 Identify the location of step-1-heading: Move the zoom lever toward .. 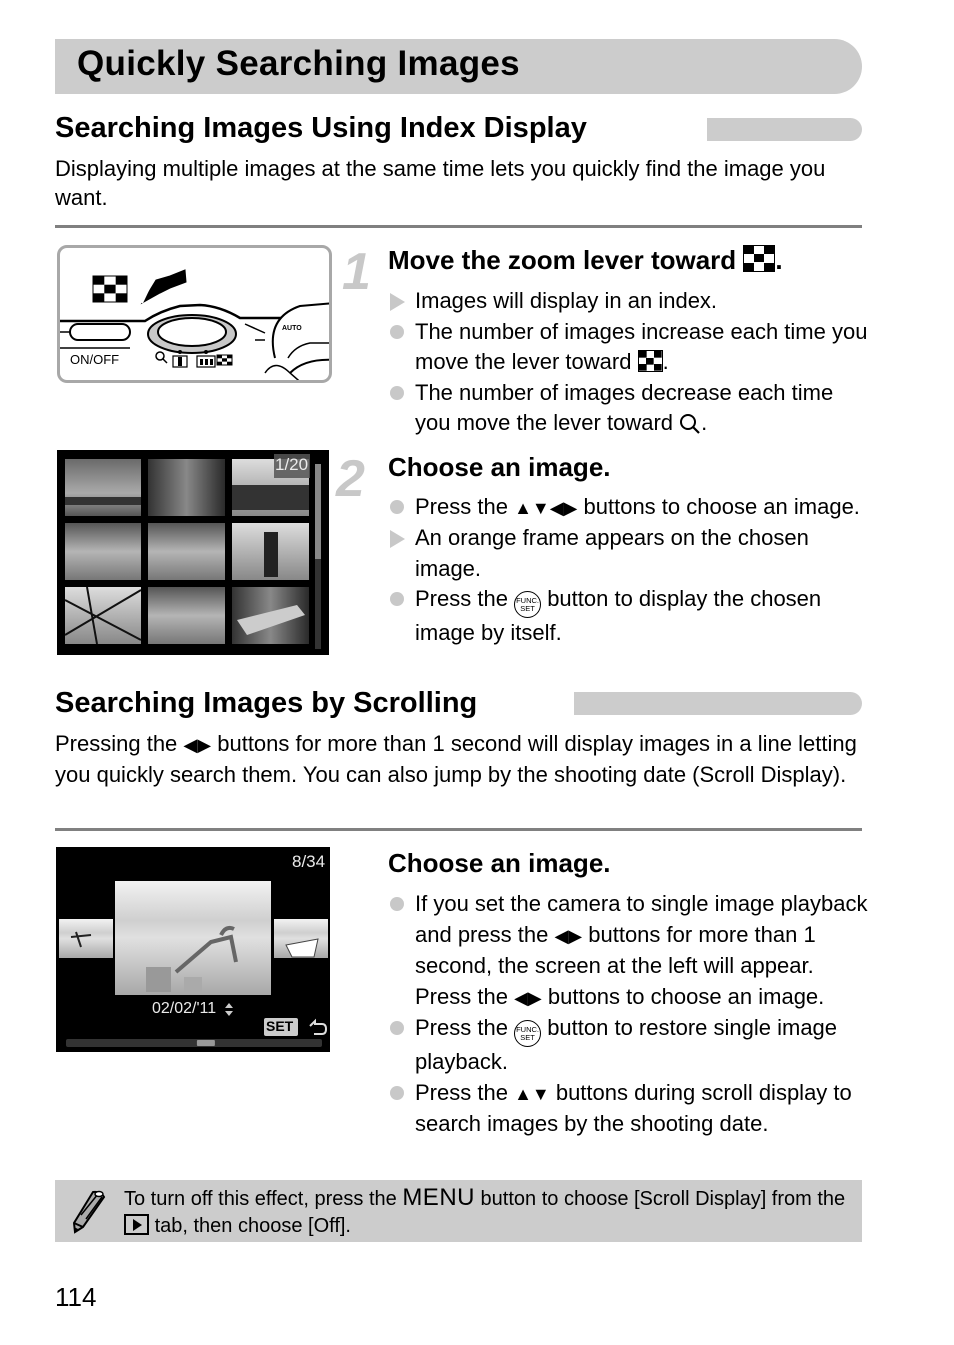
(585, 260).